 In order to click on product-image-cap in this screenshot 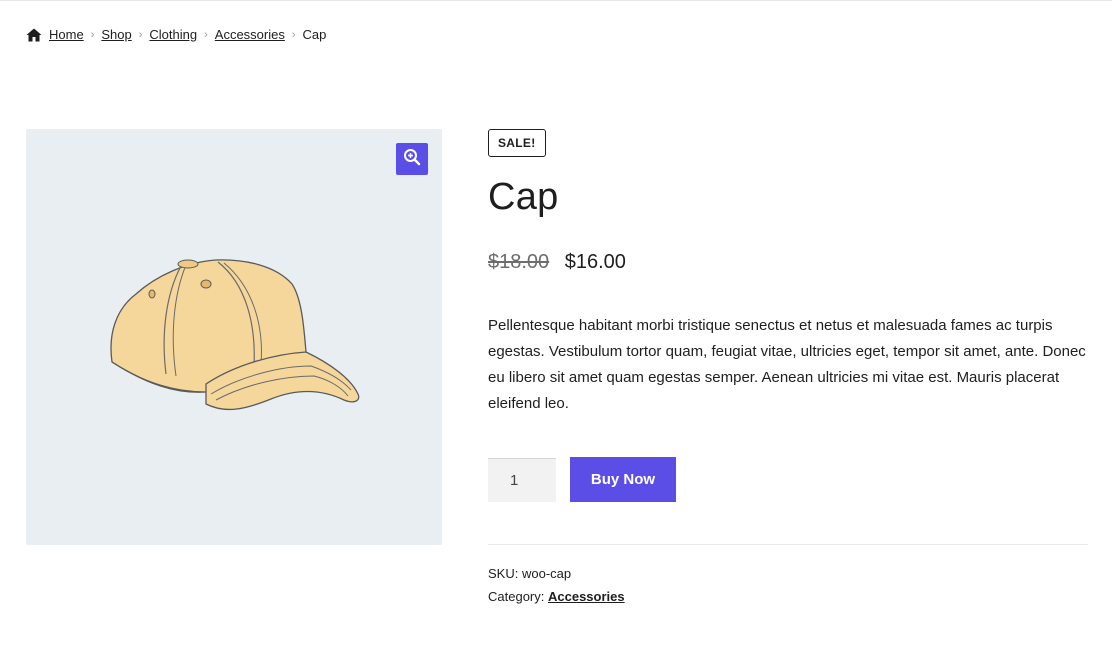, I will do `click(236, 339)`.